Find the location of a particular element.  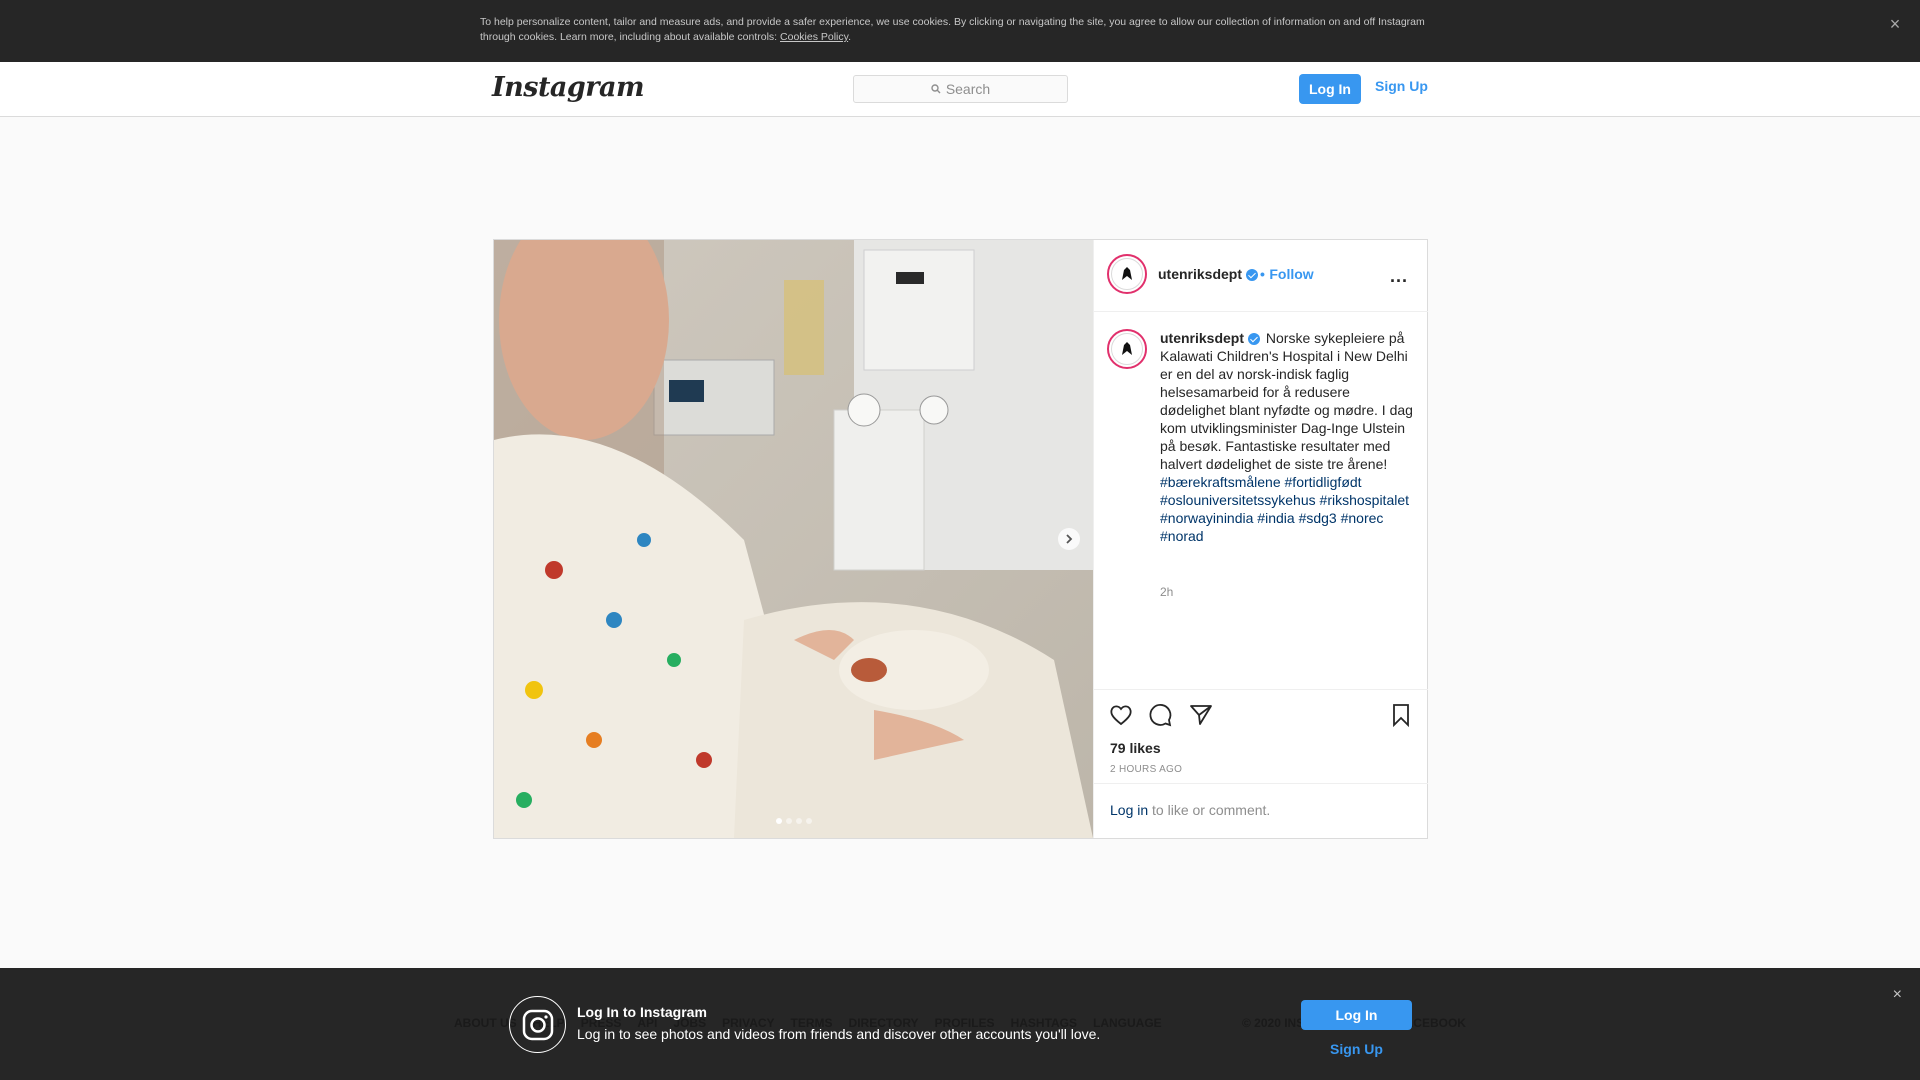

share-icon is located at coordinates (1201, 715).